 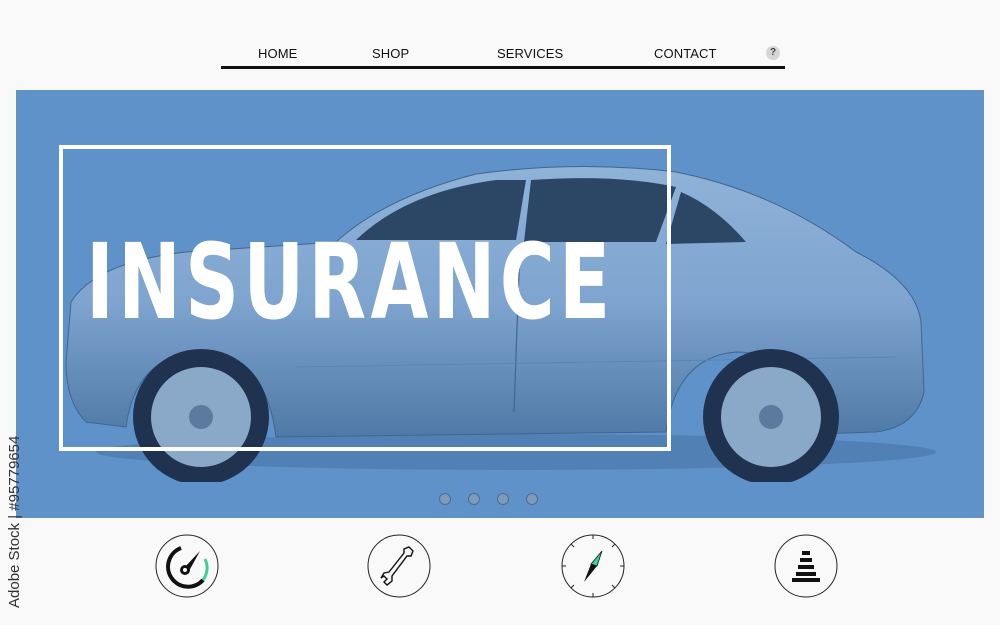 I want to click on wrench-icon, so click(x=399, y=566).